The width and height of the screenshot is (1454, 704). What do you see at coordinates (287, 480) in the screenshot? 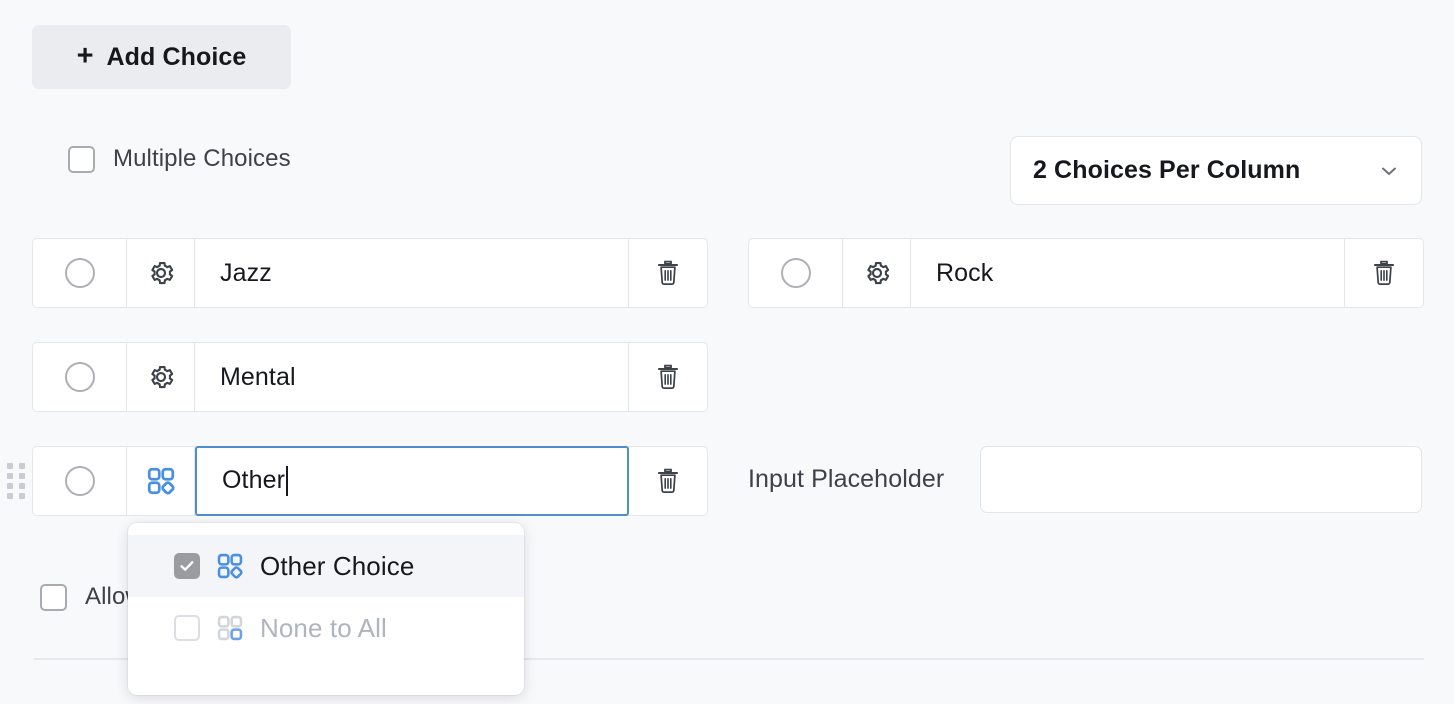
I see `text-caret` at bounding box center [287, 480].